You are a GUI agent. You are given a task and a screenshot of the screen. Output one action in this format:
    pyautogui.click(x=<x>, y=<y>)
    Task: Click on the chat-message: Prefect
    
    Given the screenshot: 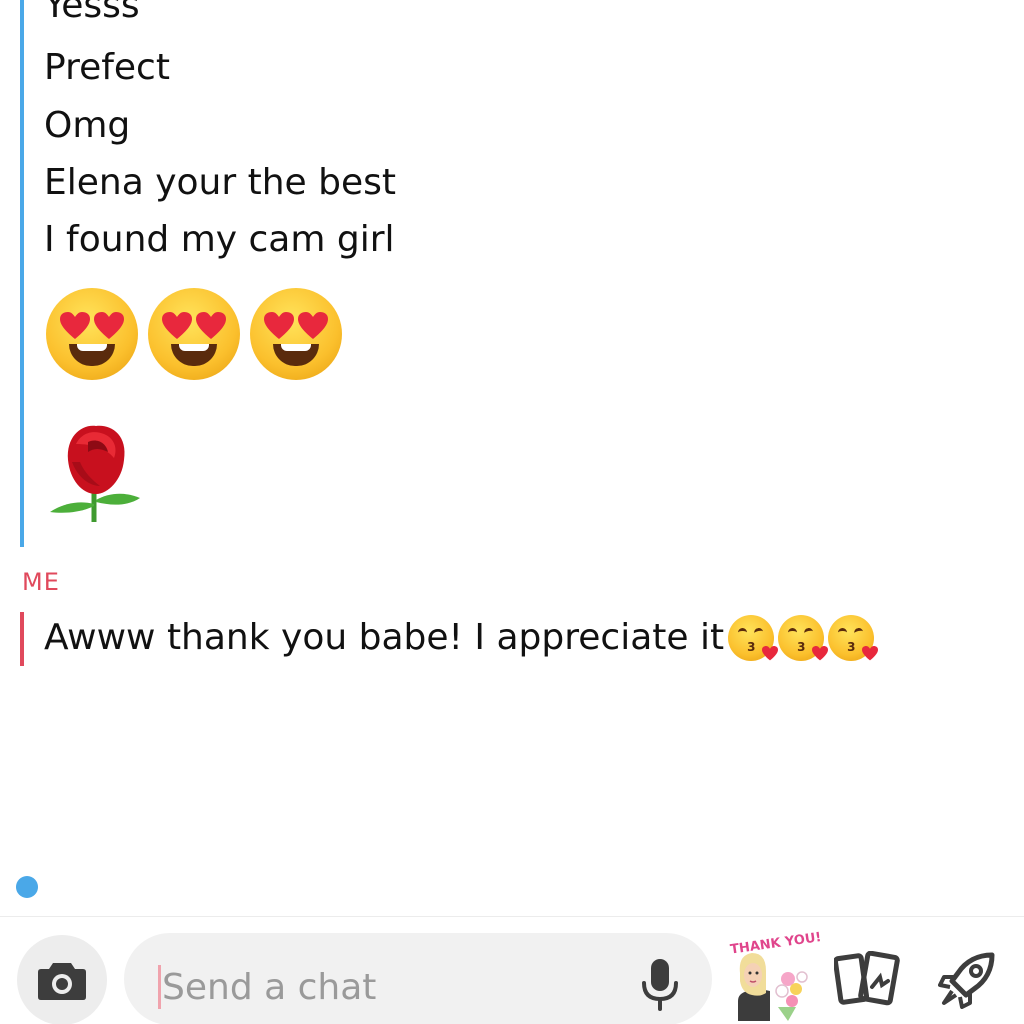 What is the action you would take?
    pyautogui.click(x=107, y=68)
    